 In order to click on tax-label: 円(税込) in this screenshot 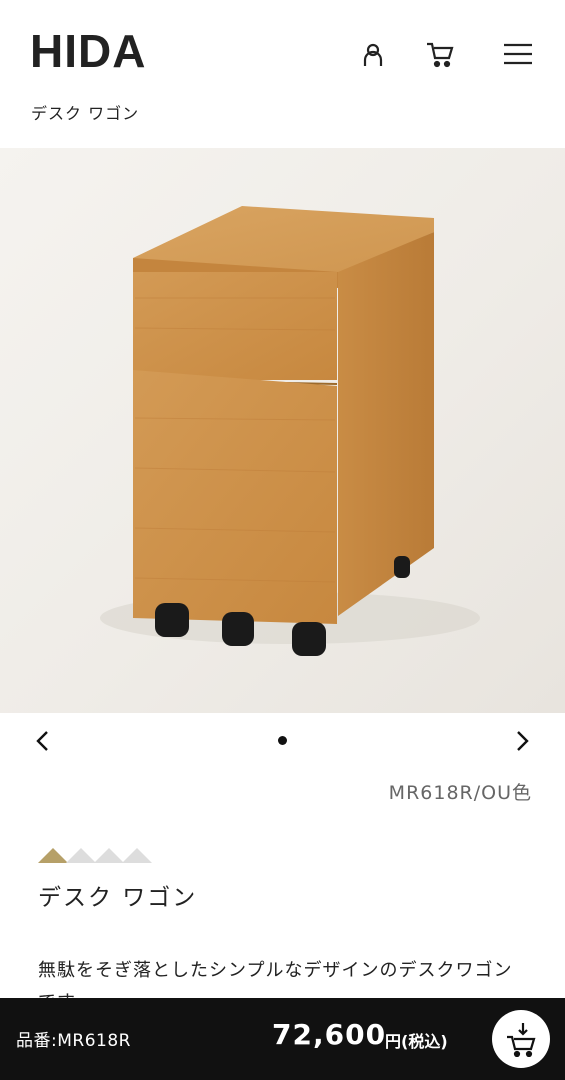, I will do `click(416, 1041)`.